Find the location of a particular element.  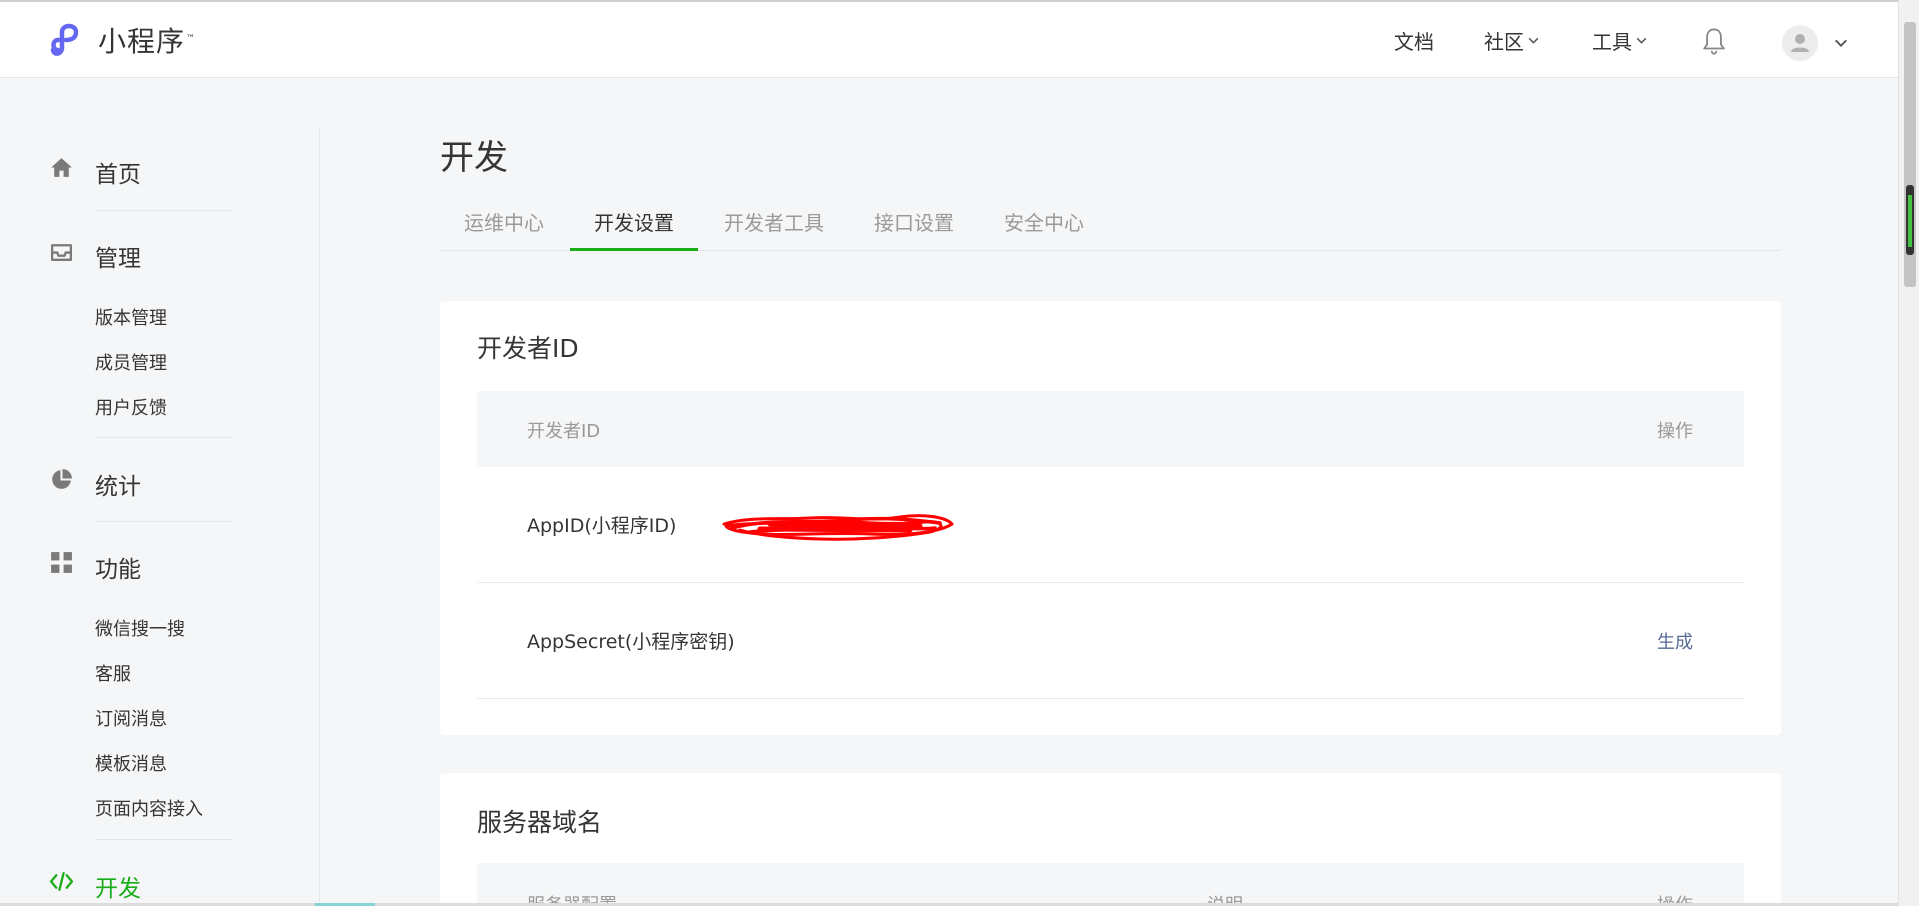

appid-label: AppID(小程序ID) is located at coordinates (602, 526).